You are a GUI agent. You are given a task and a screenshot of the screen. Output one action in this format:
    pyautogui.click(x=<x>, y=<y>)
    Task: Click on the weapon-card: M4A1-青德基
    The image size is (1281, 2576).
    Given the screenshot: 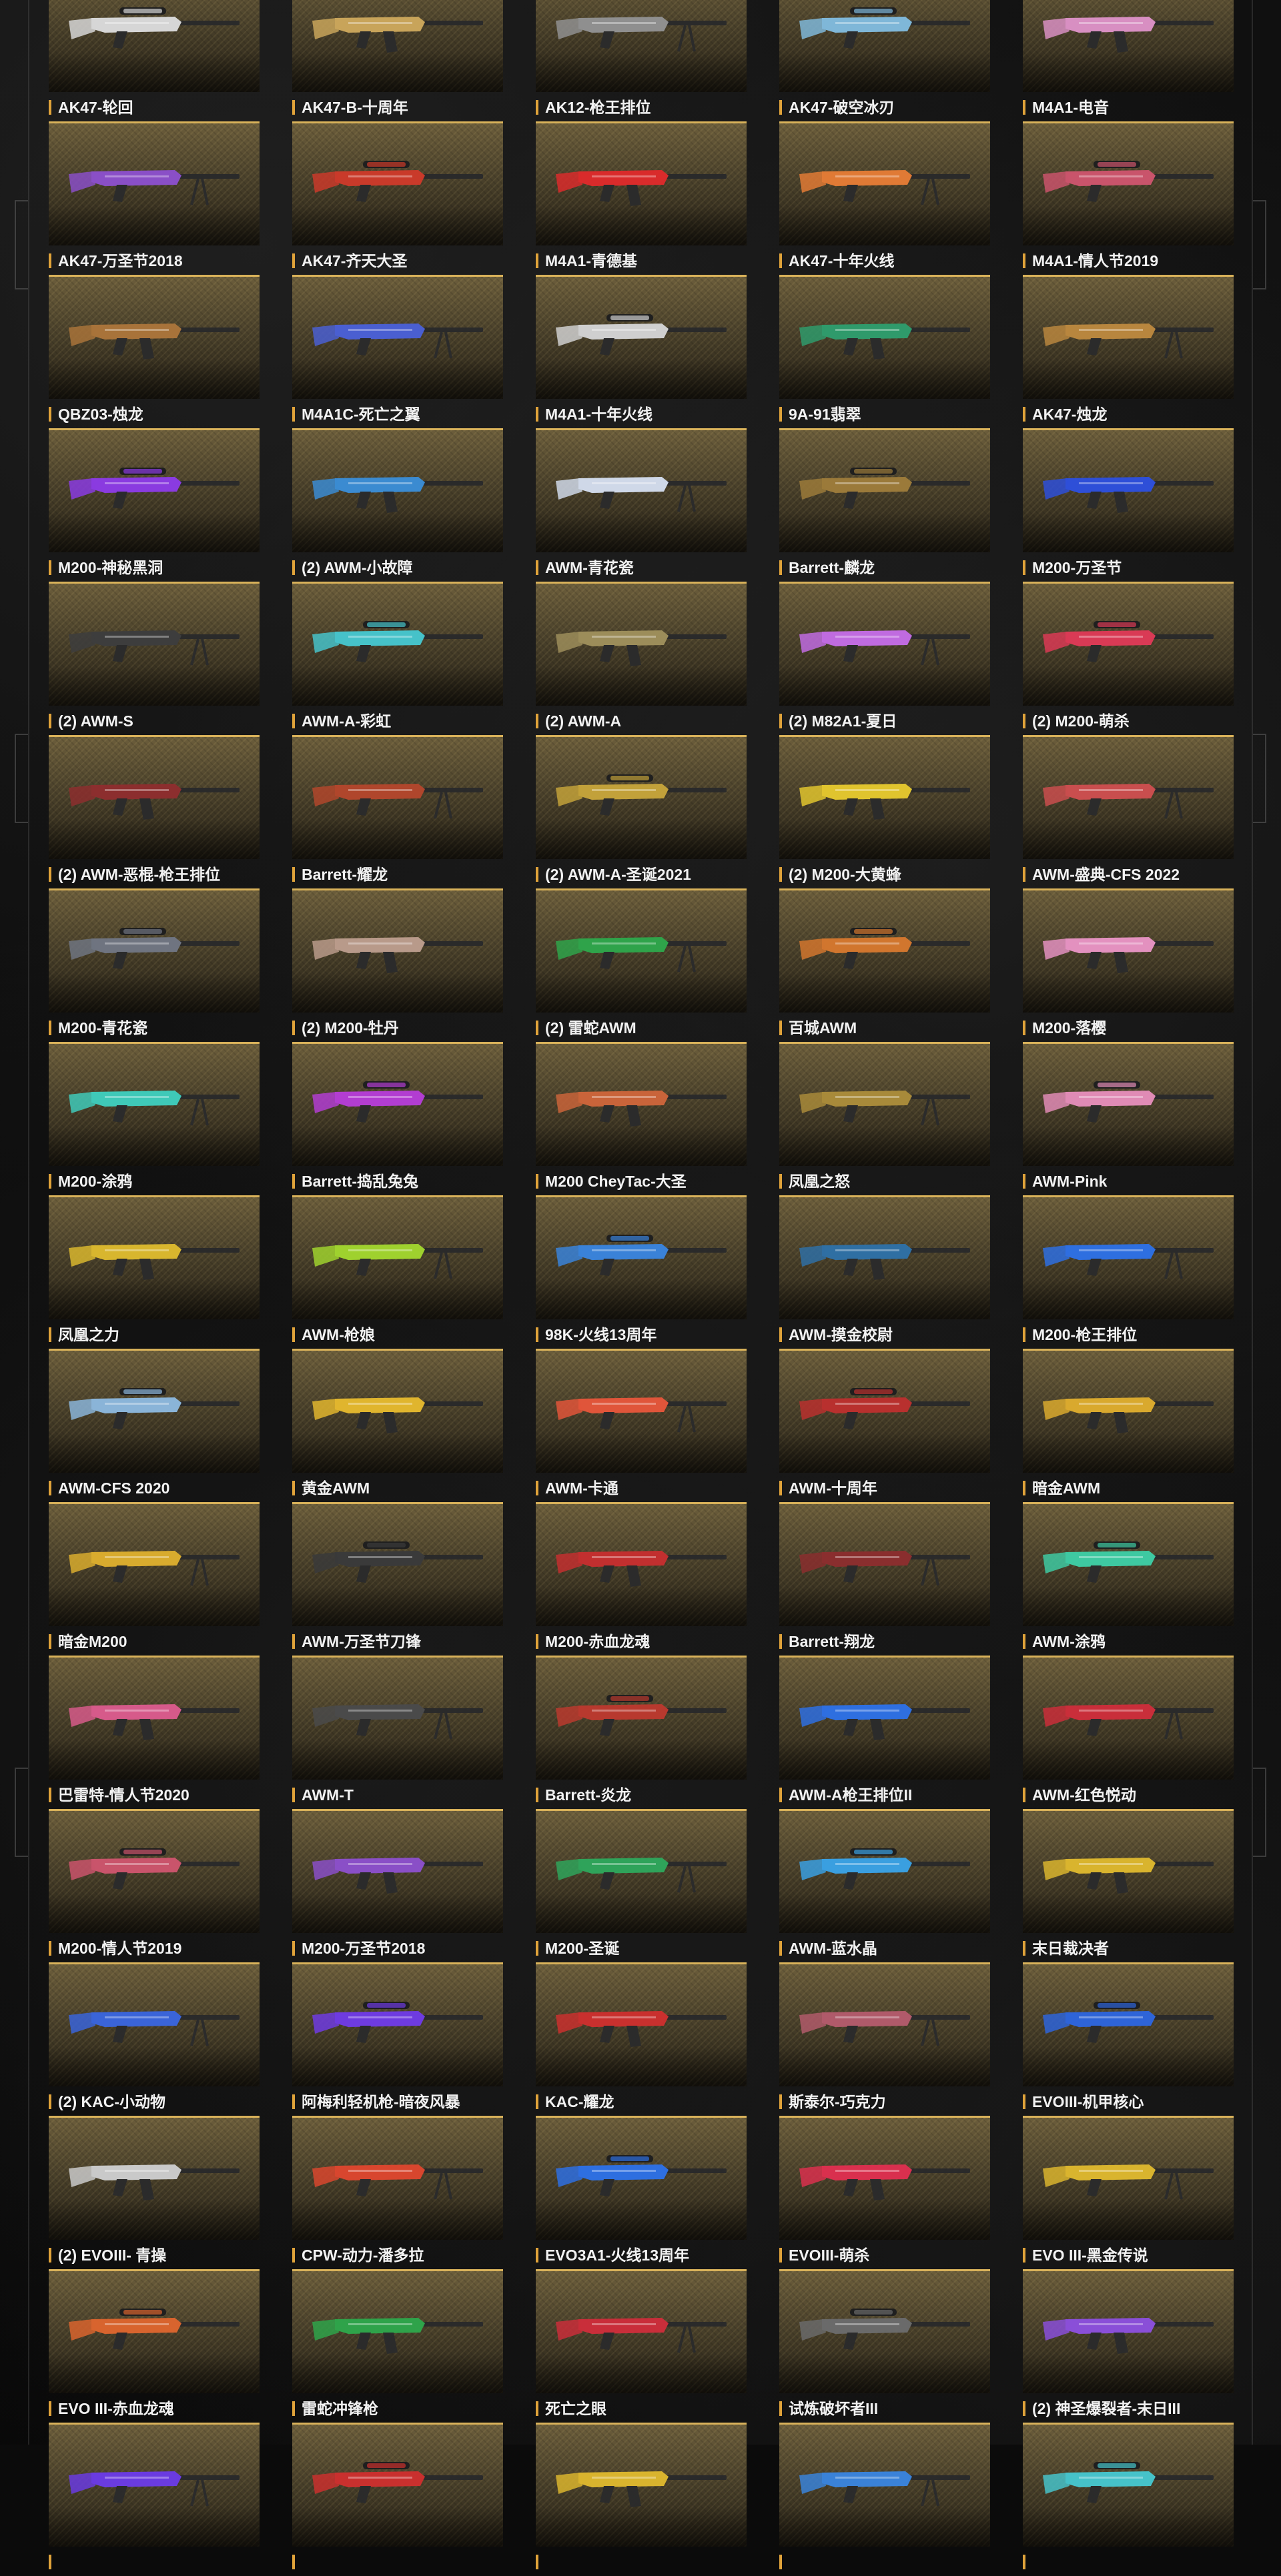 What is the action you would take?
    pyautogui.click(x=642, y=198)
    